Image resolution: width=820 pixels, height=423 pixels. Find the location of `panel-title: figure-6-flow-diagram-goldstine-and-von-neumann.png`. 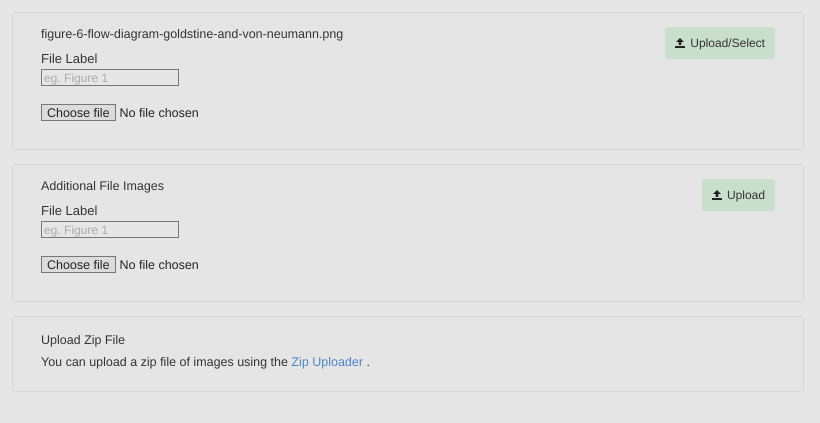

panel-title: figure-6-flow-diagram-goldstine-and-von-neumann.png is located at coordinates (192, 34).